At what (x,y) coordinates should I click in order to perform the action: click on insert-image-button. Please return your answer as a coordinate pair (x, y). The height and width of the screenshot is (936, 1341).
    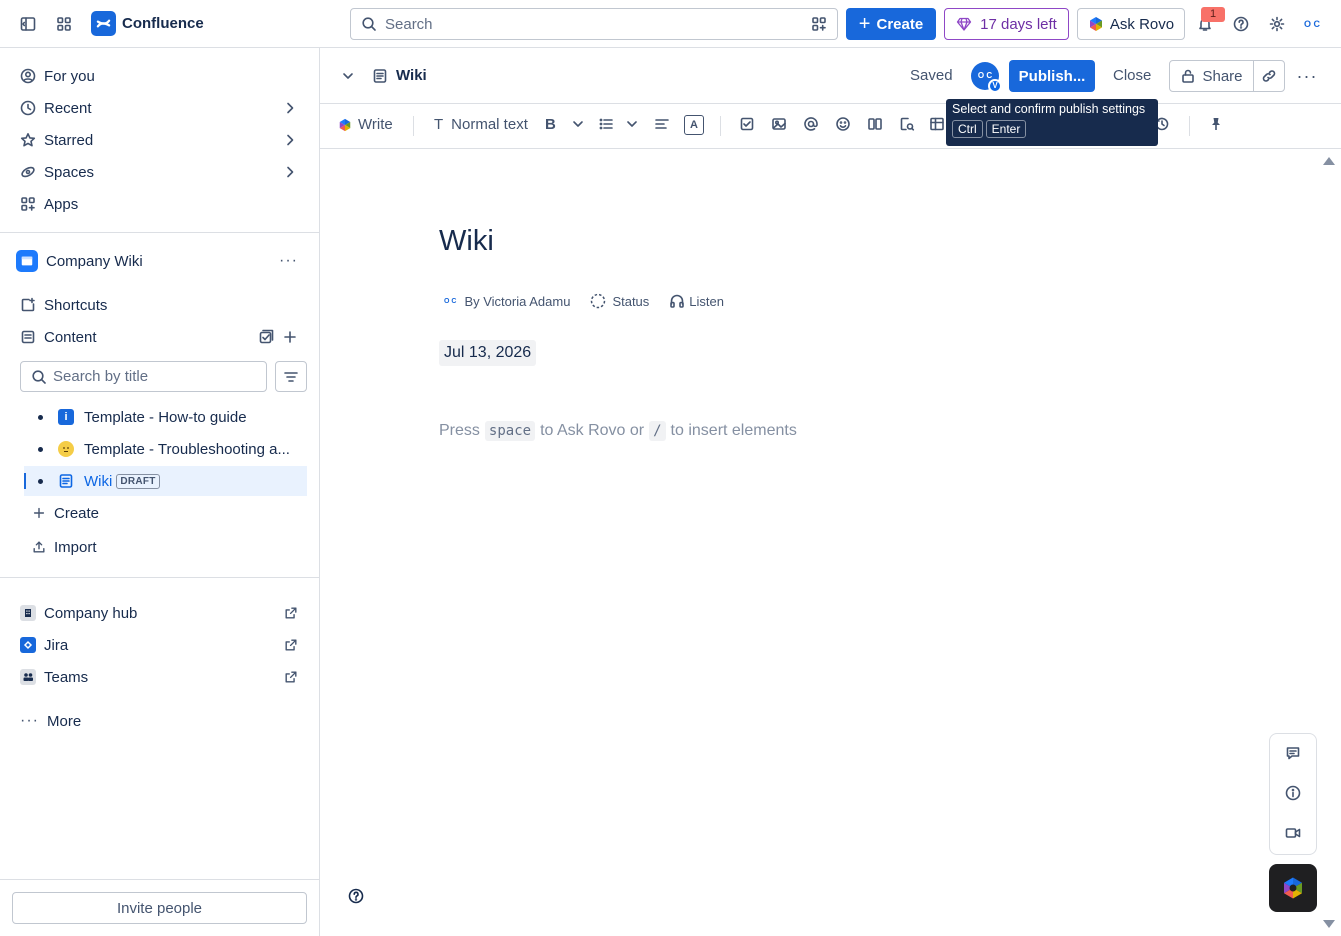
    Looking at the image, I should click on (779, 124).